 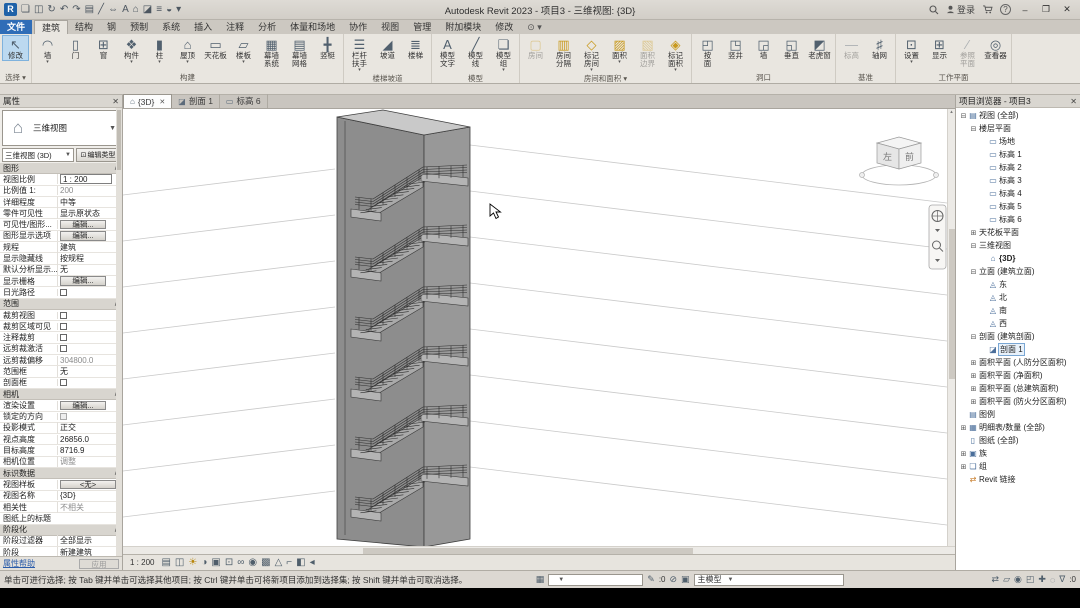 What do you see at coordinates (685, 579) in the screenshot?
I see `design-options-icon: ▣` at bounding box center [685, 579].